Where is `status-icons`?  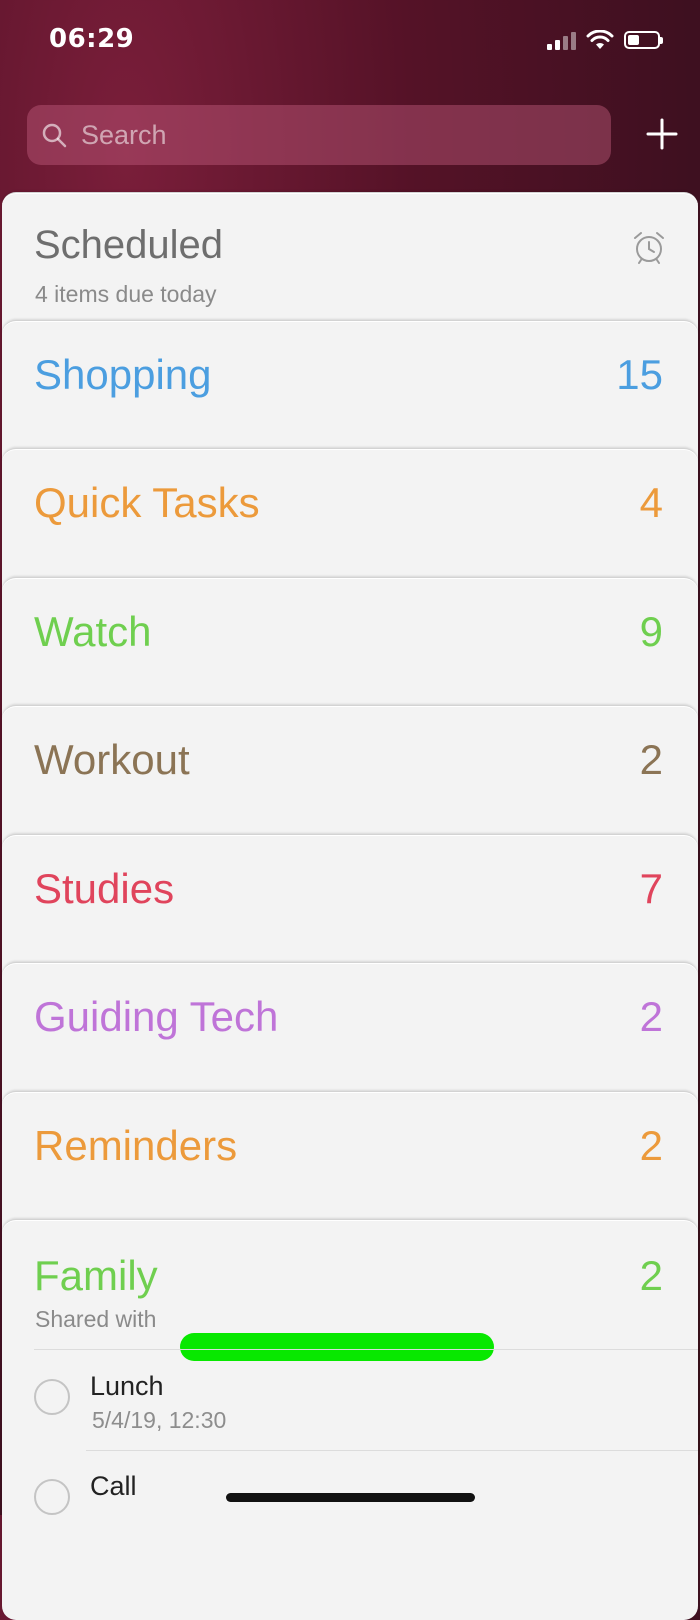
status-icons is located at coordinates (605, 40).